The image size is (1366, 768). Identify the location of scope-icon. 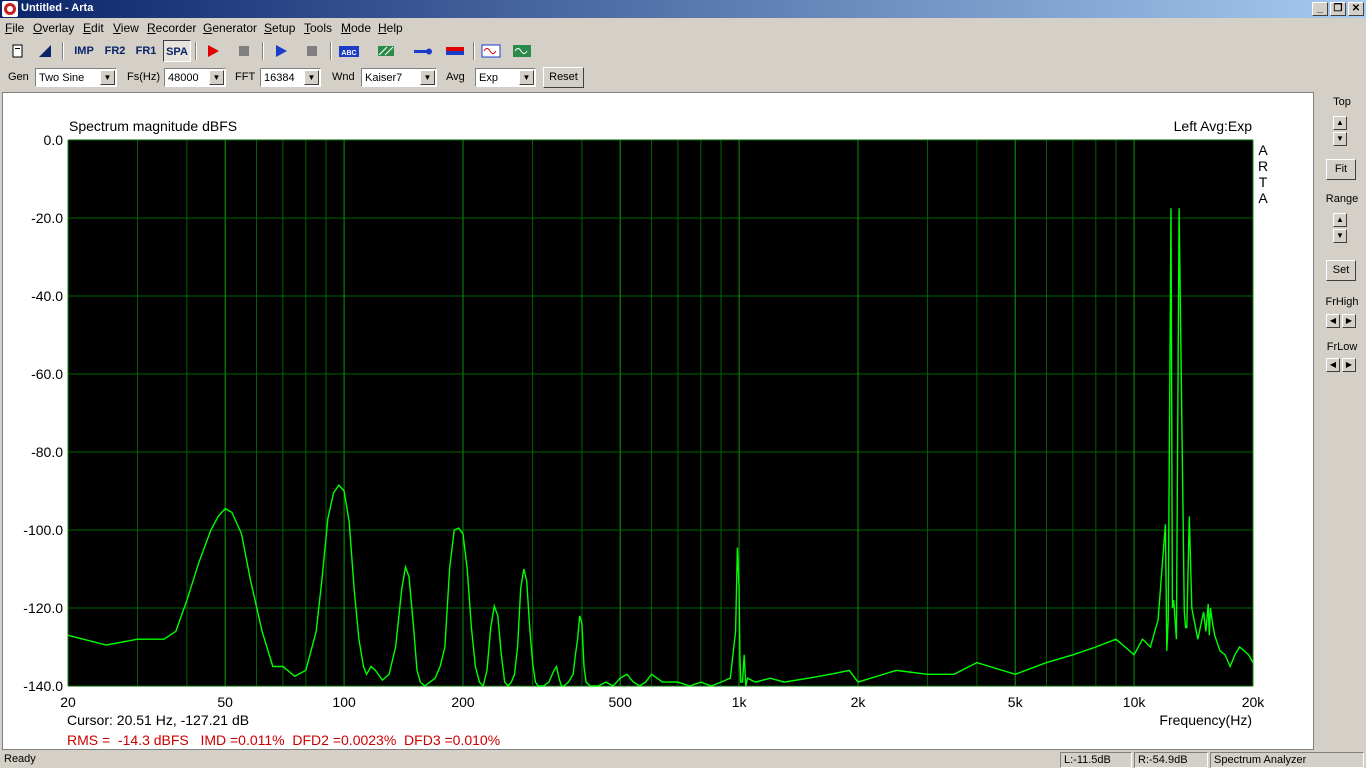
(522, 51).